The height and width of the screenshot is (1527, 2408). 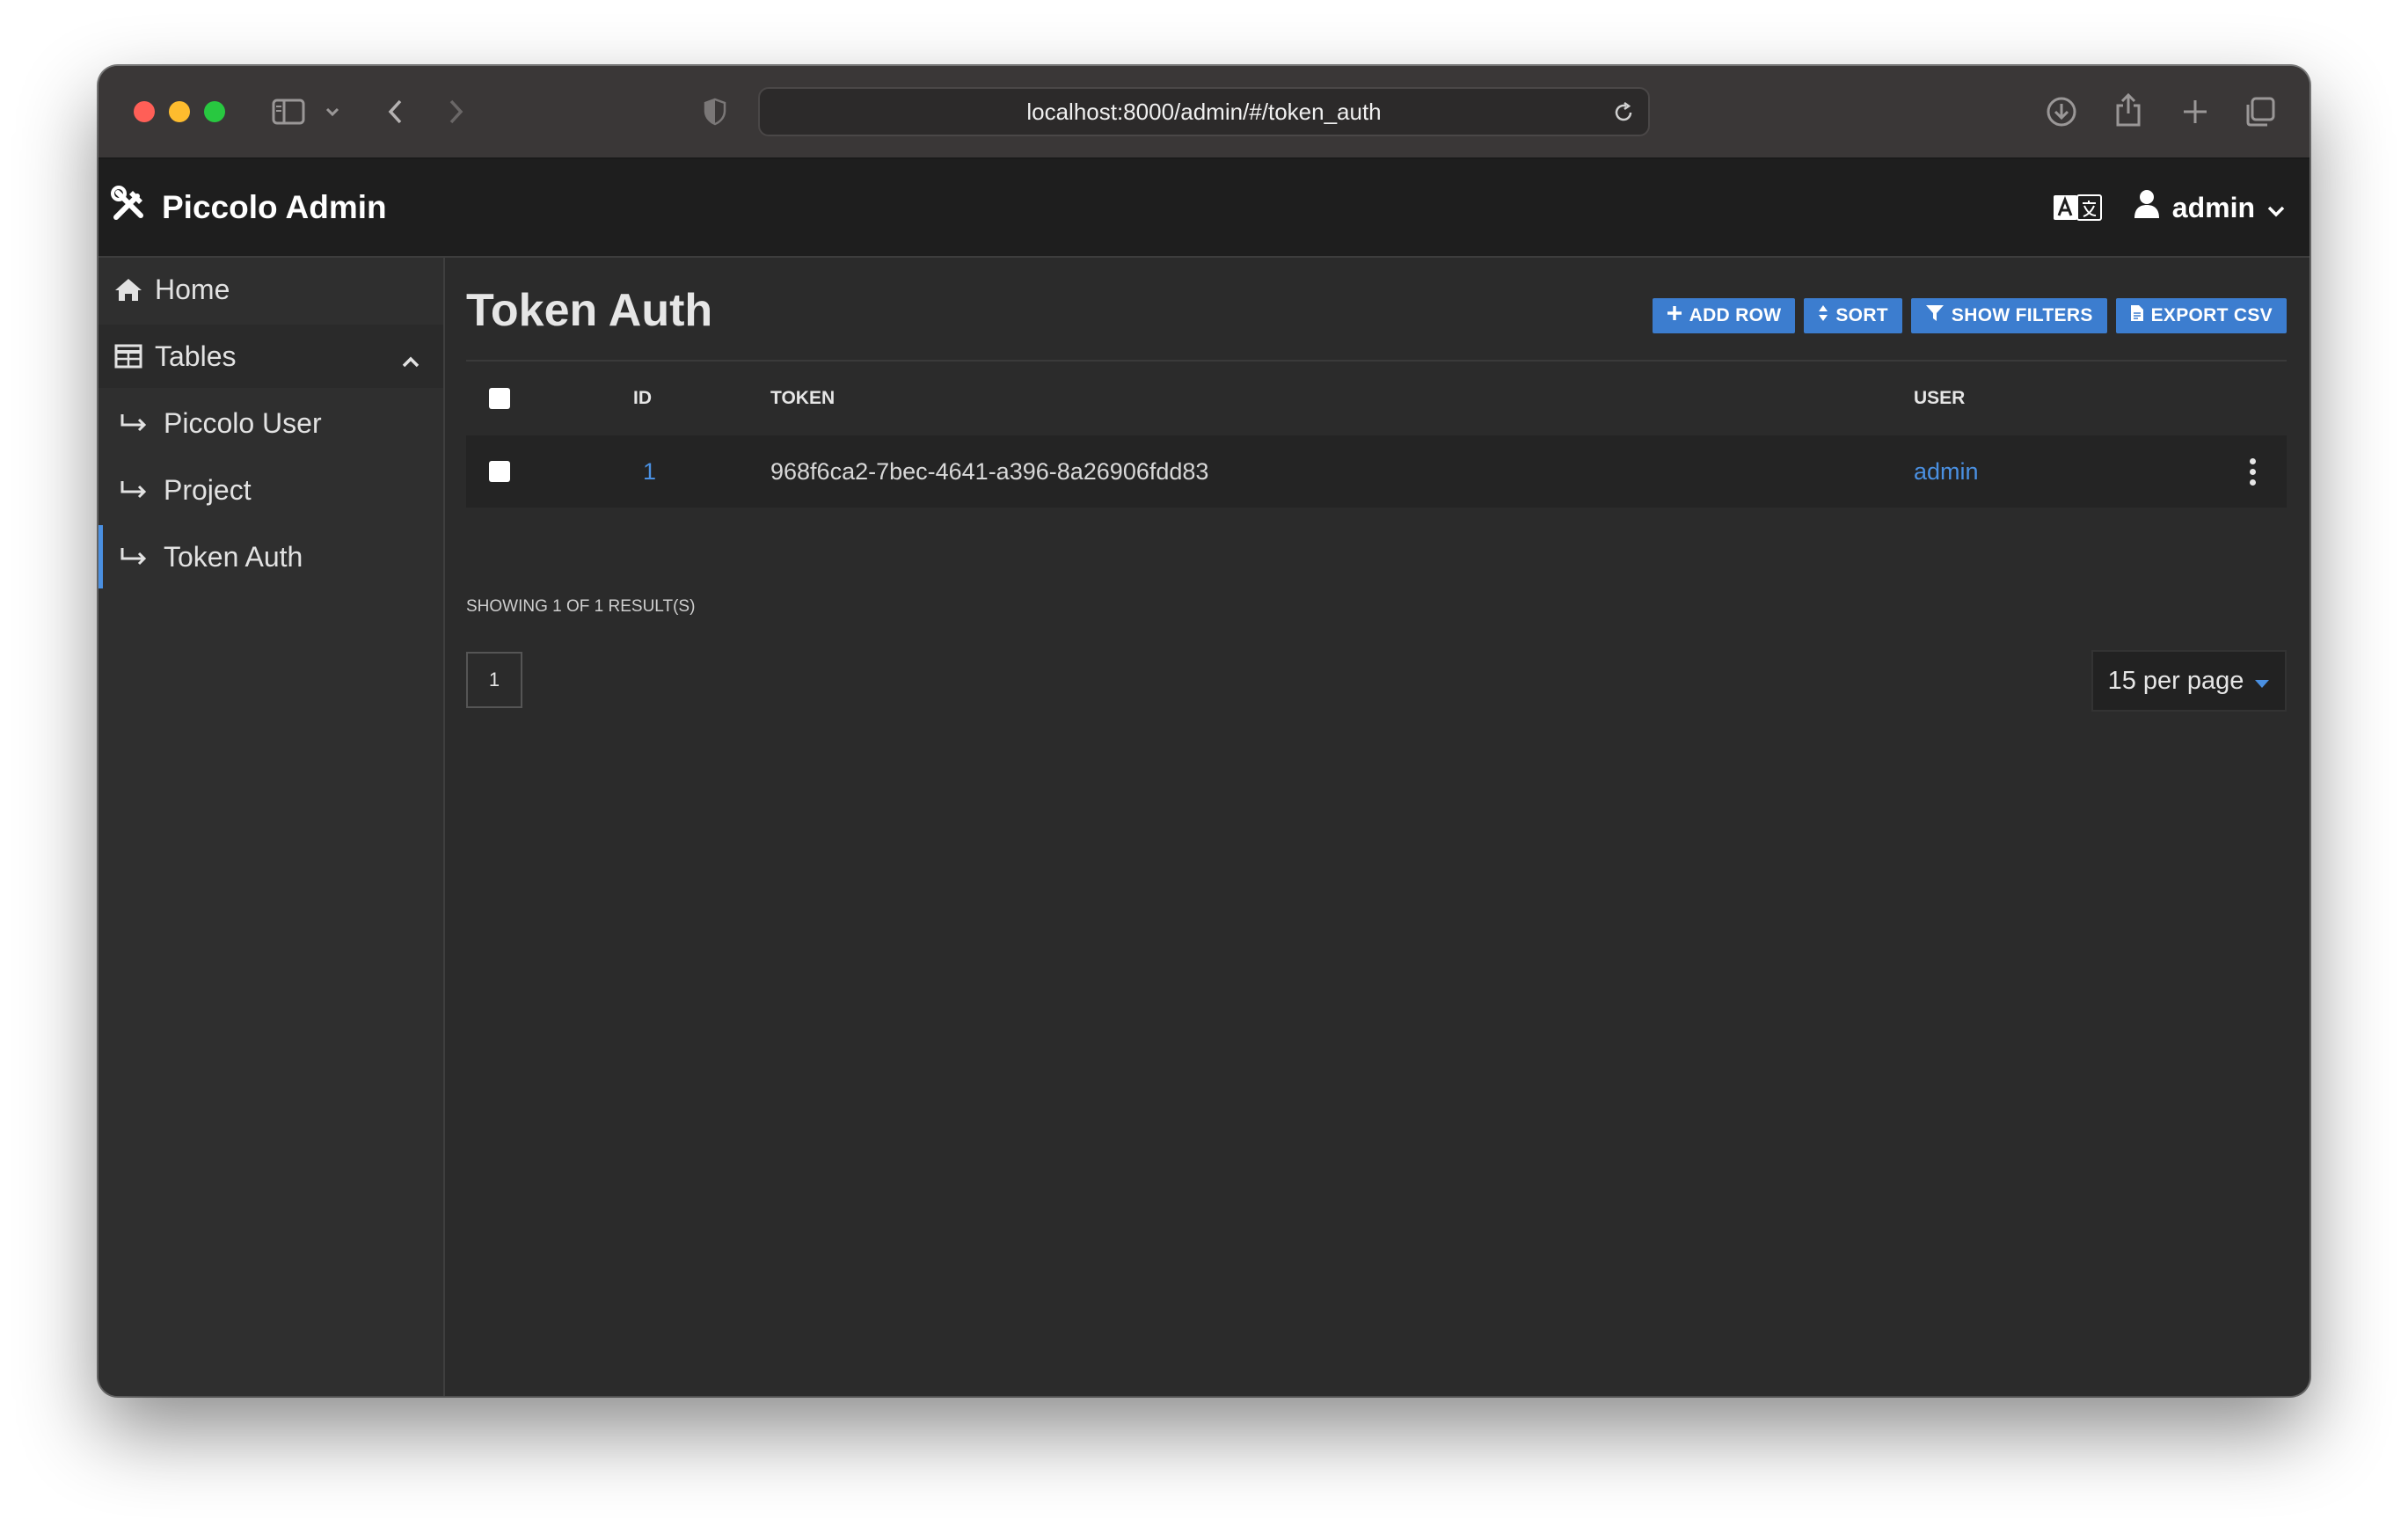 What do you see at coordinates (144, 111) in the screenshot?
I see `close-window-button` at bounding box center [144, 111].